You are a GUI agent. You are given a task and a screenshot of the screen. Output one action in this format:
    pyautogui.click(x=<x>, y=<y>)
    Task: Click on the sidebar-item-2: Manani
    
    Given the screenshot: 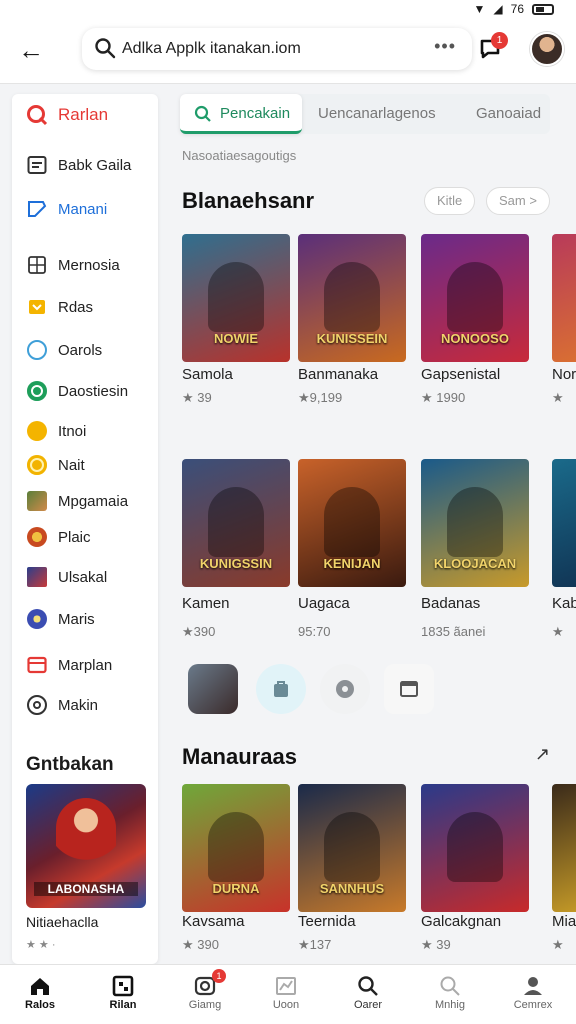 What is the action you would take?
    pyautogui.click(x=66, y=209)
    